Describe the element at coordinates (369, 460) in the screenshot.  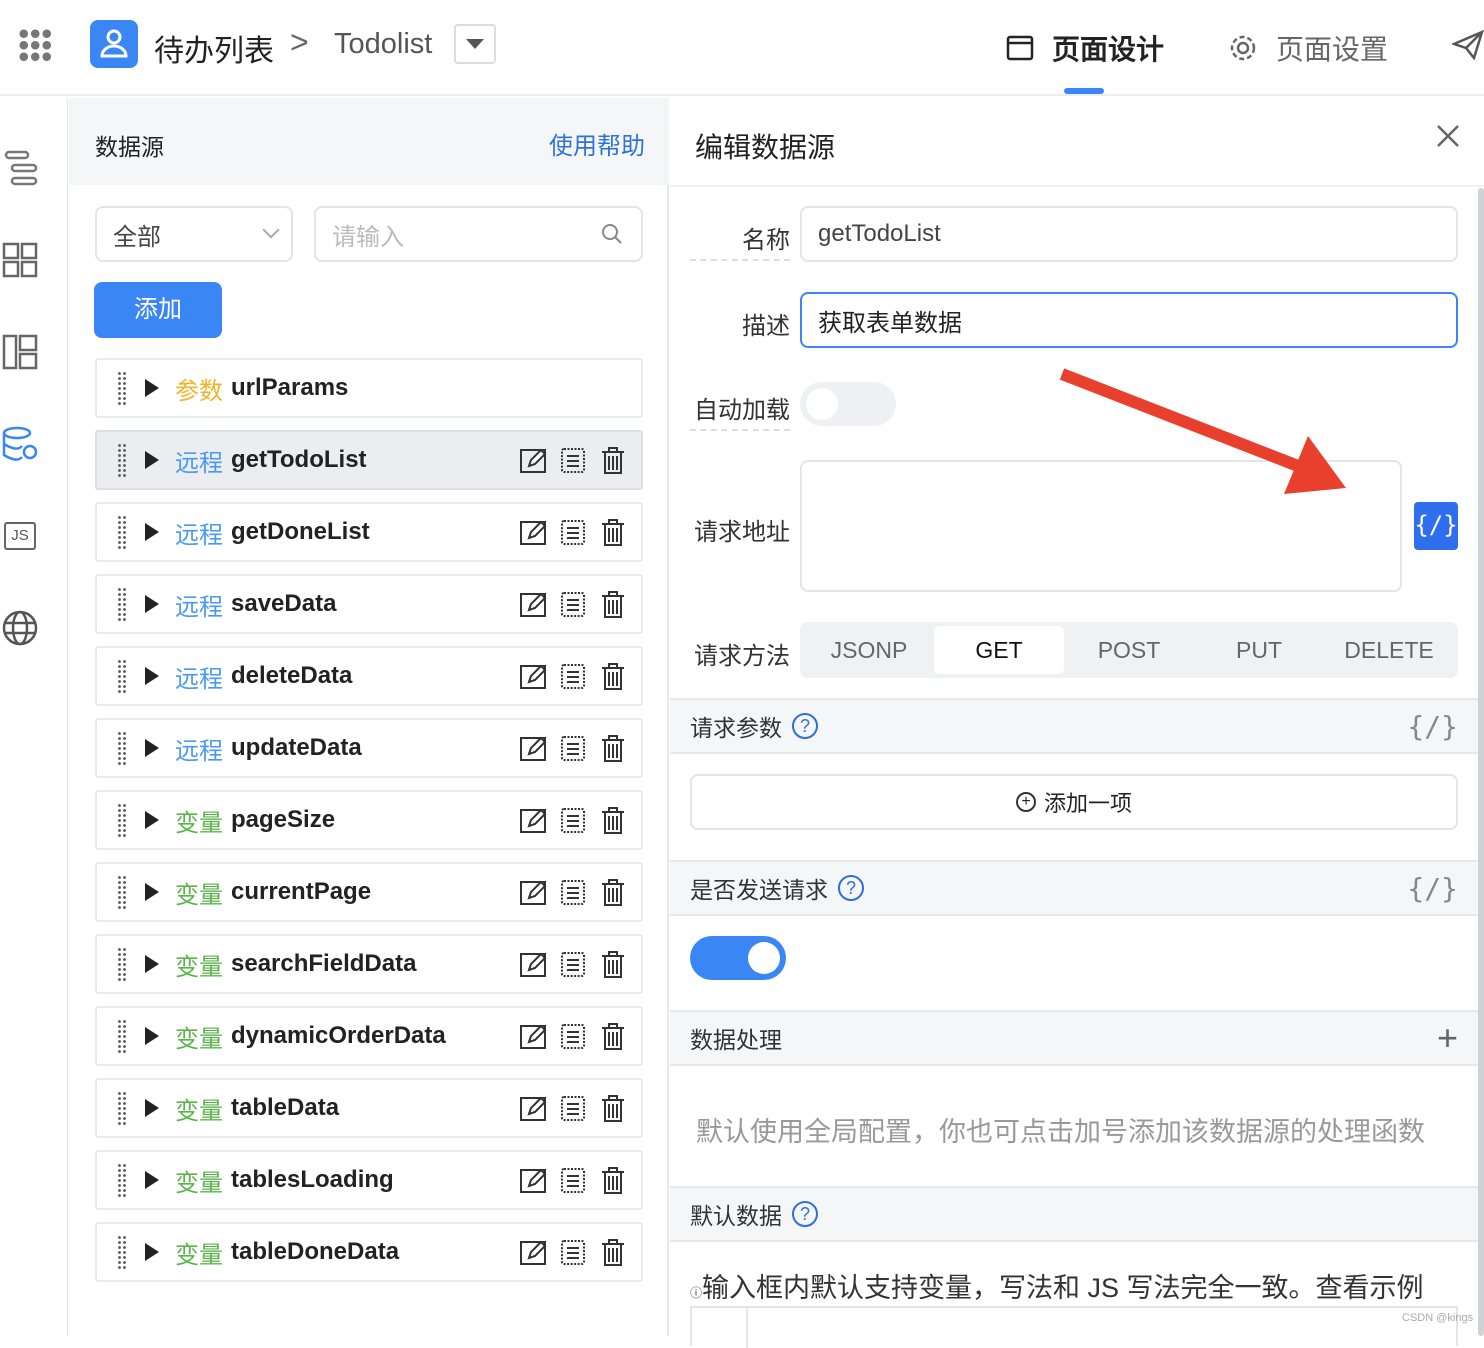
I see `datasource-item: 远程 getTodoList` at that location.